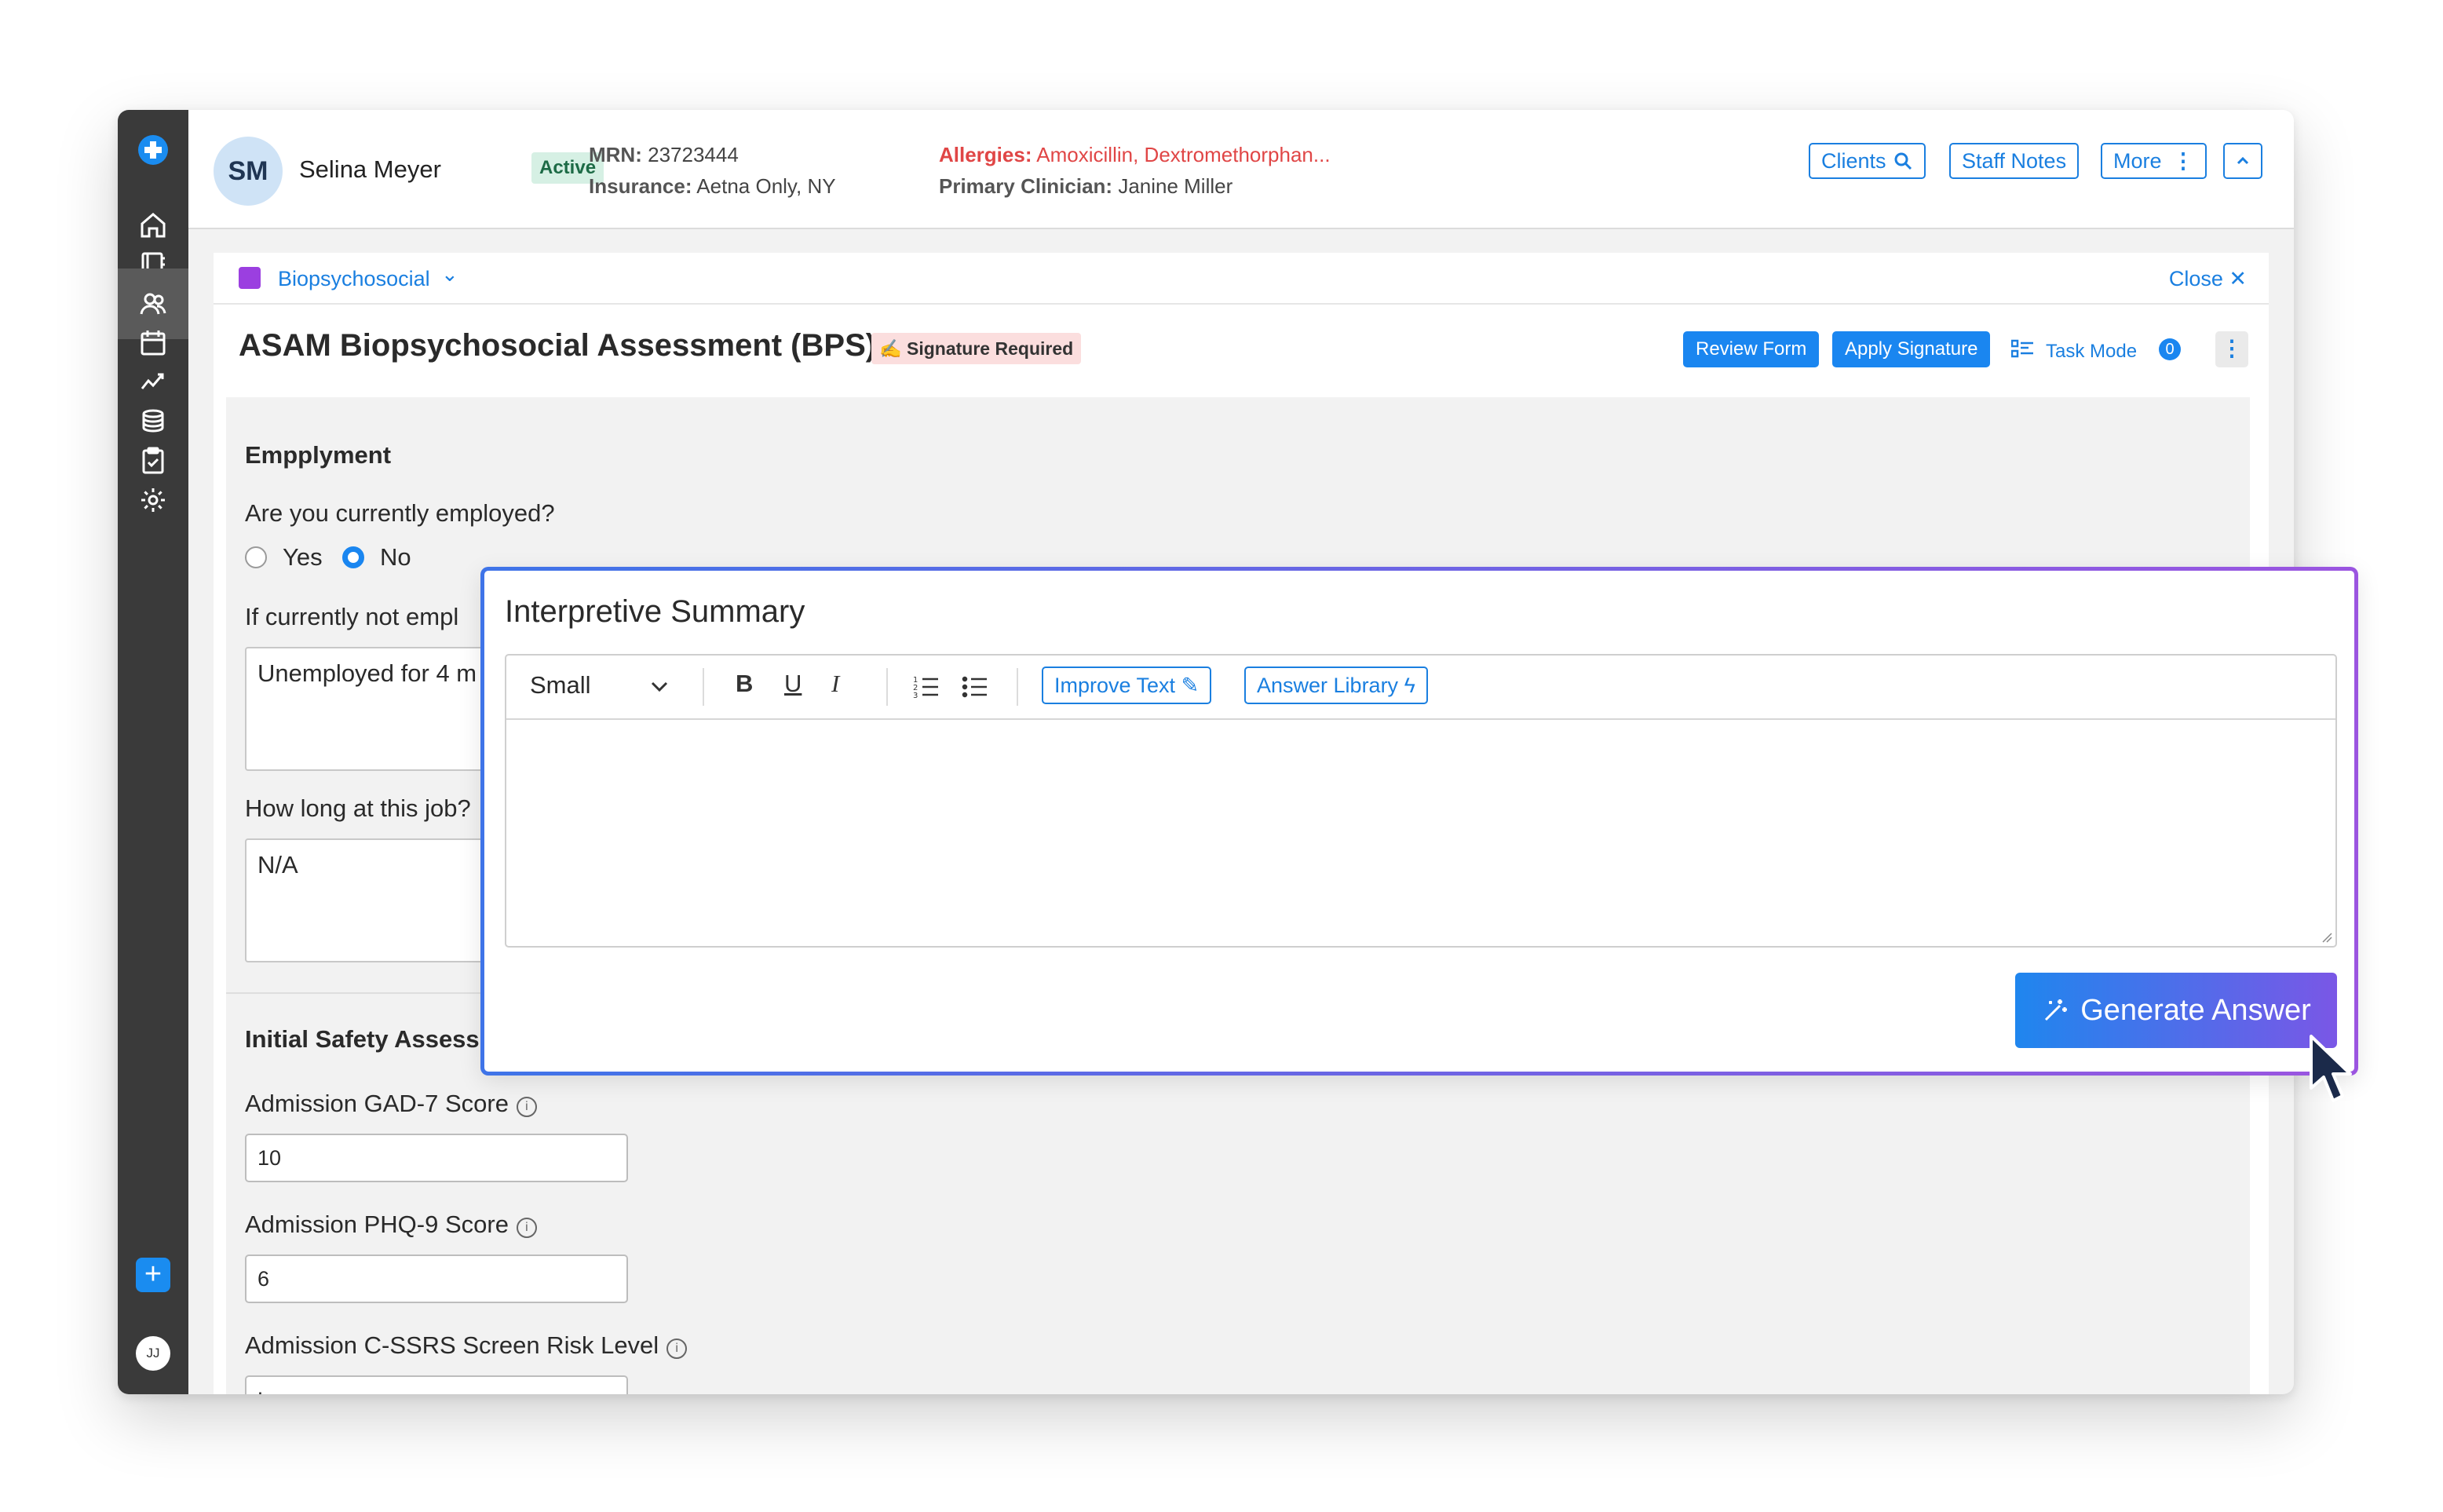 The image size is (2443, 1512). Describe the element at coordinates (1328, 685) in the screenshot. I see `answer-library-label: Answer Library` at that location.